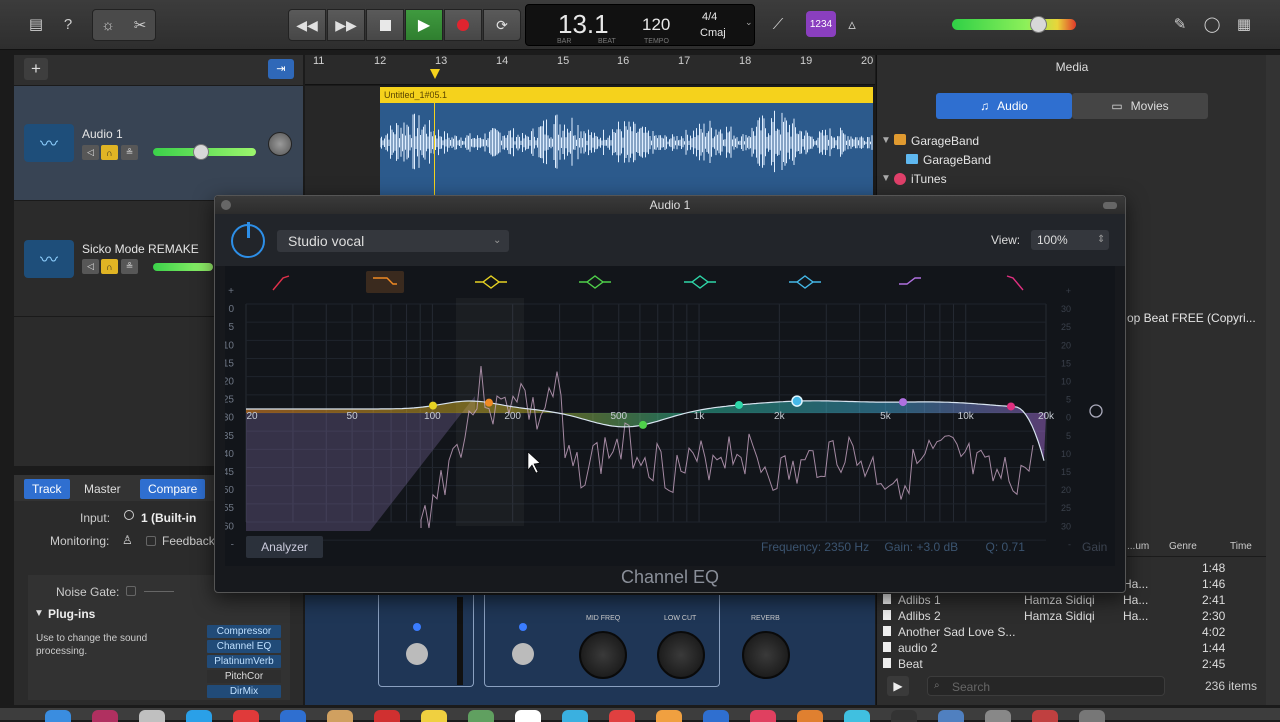  I want to click on low-cut-knob, so click(681, 655).